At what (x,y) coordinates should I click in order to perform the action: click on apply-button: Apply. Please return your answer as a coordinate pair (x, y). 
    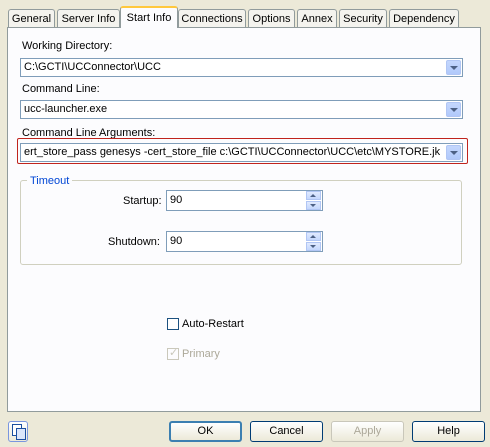
    Looking at the image, I should click on (367, 431).